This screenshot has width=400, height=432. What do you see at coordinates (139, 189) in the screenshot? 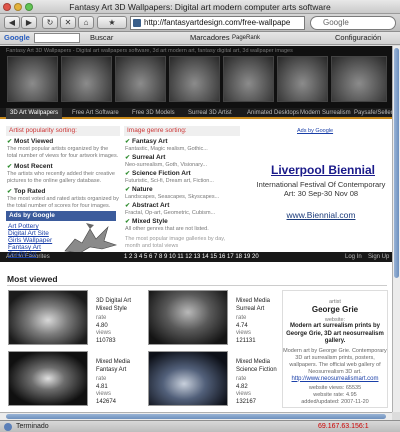
I see `genre-nature: ✔ Nature` at bounding box center [139, 189].